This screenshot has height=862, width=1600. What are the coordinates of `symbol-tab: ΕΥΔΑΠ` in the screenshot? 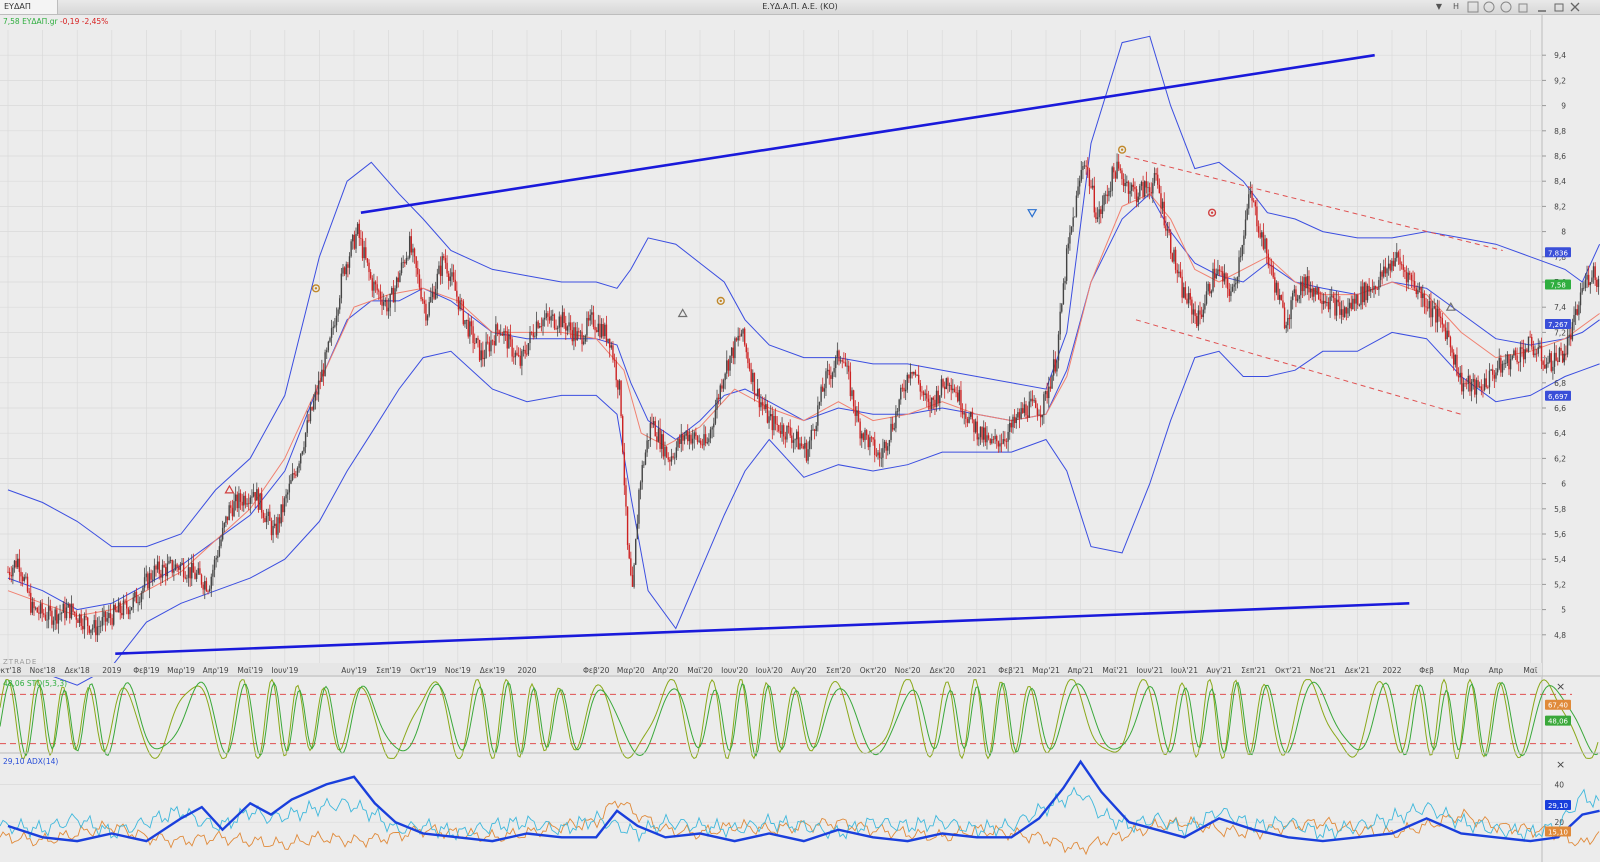 It's located at (29, 7).